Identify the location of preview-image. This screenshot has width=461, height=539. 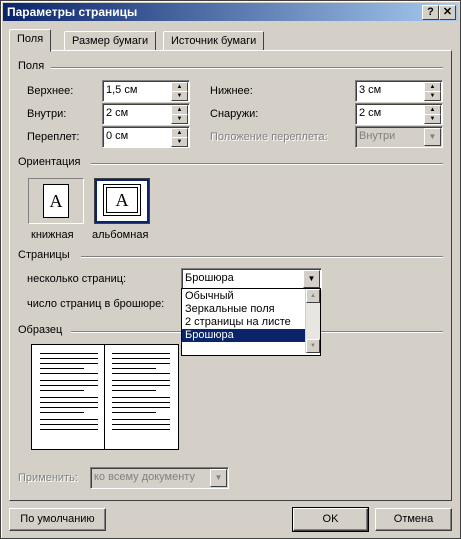
(105, 397).